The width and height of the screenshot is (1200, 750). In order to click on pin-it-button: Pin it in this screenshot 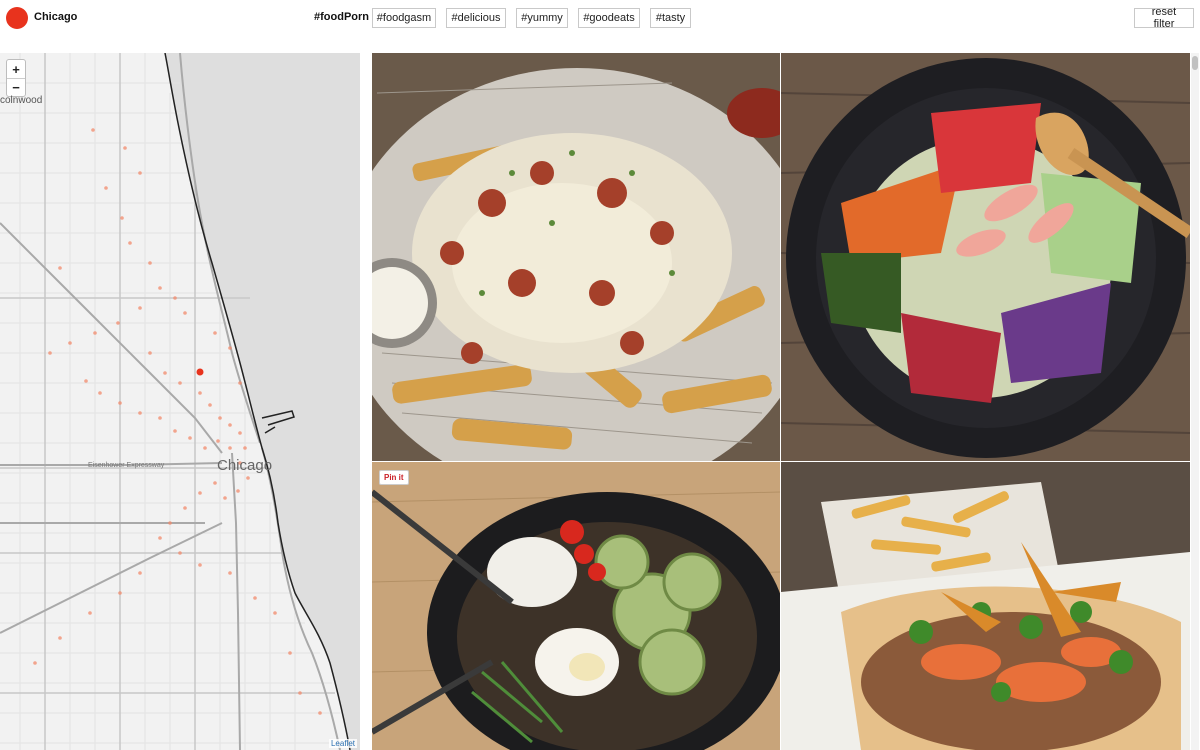, I will do `click(394, 477)`.